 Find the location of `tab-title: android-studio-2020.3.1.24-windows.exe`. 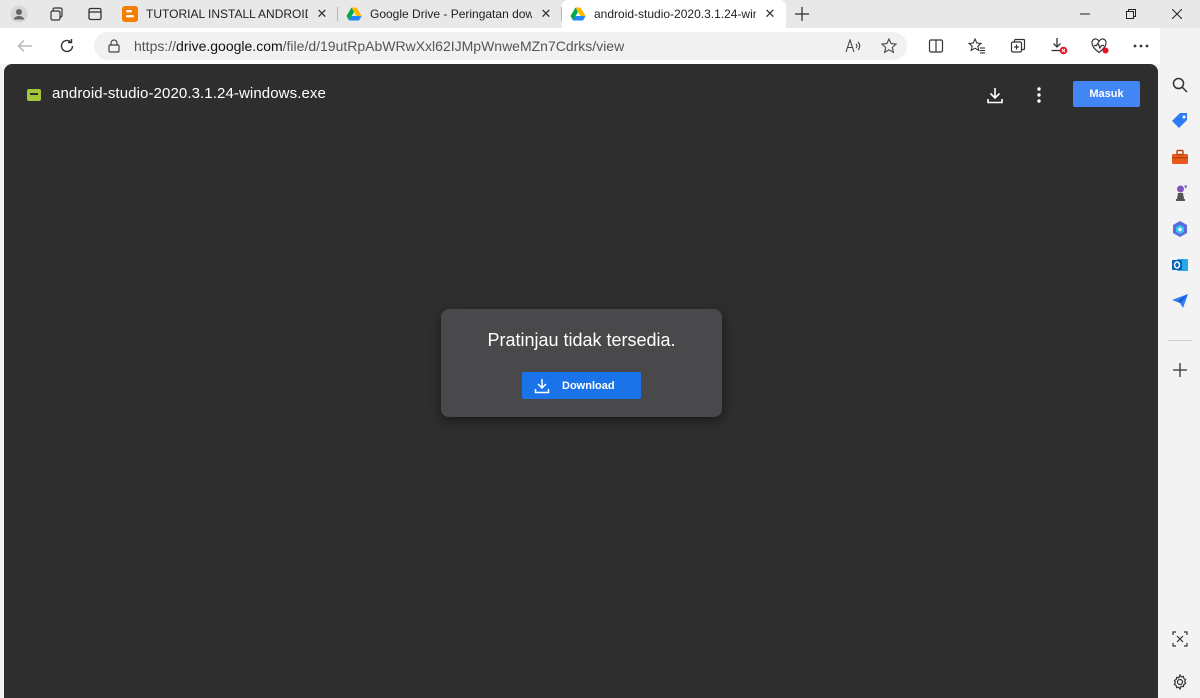

tab-title: android-studio-2020.3.1.24-windows.exe is located at coordinates (675, 14).